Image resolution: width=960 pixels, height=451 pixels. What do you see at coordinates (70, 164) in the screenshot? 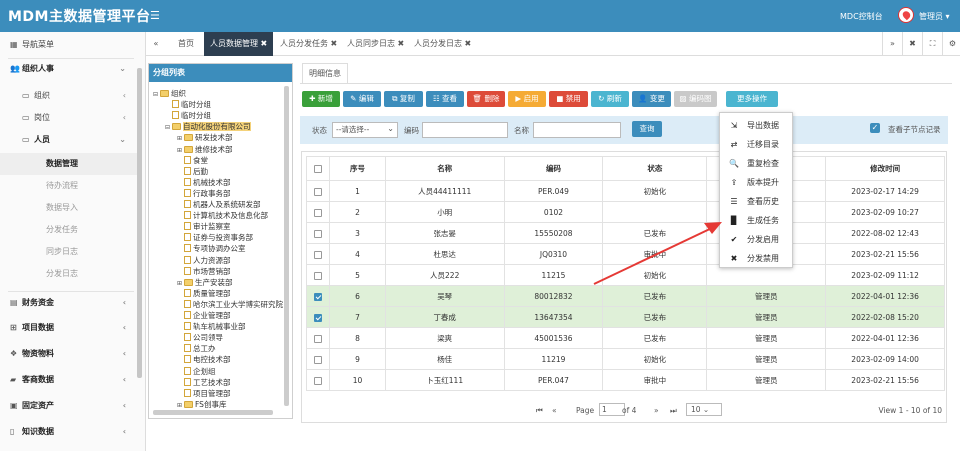
I see `sidebar-item-data-manage: 数据管理` at bounding box center [70, 164].